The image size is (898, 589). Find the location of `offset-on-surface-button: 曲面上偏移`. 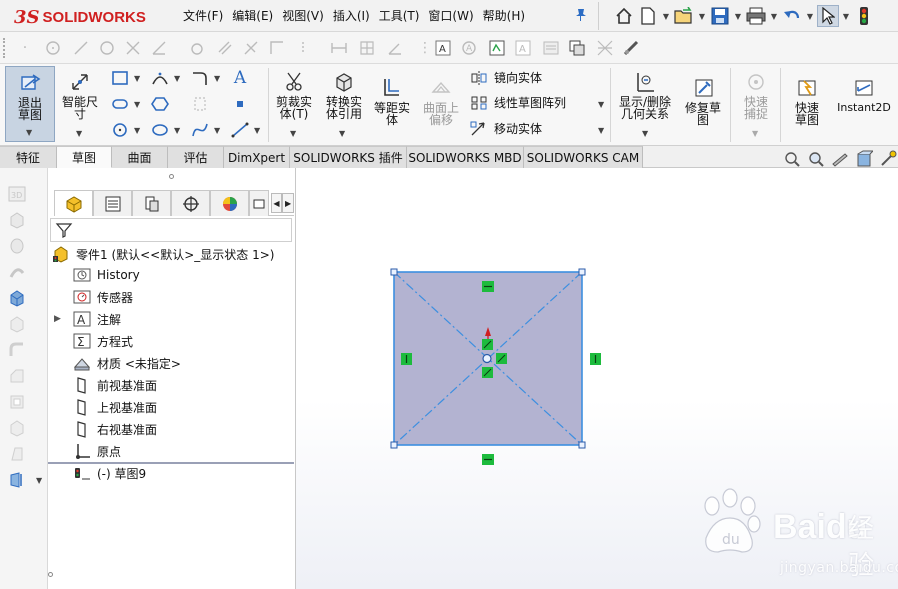

offset-on-surface-button: 曲面上偏移 is located at coordinates (441, 101).